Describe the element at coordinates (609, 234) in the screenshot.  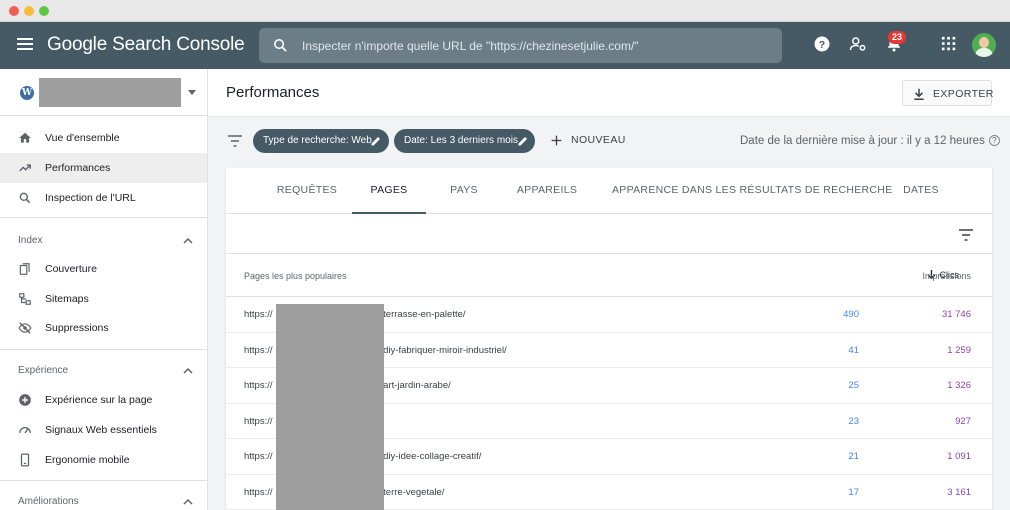
I see `table-toolbar` at that location.